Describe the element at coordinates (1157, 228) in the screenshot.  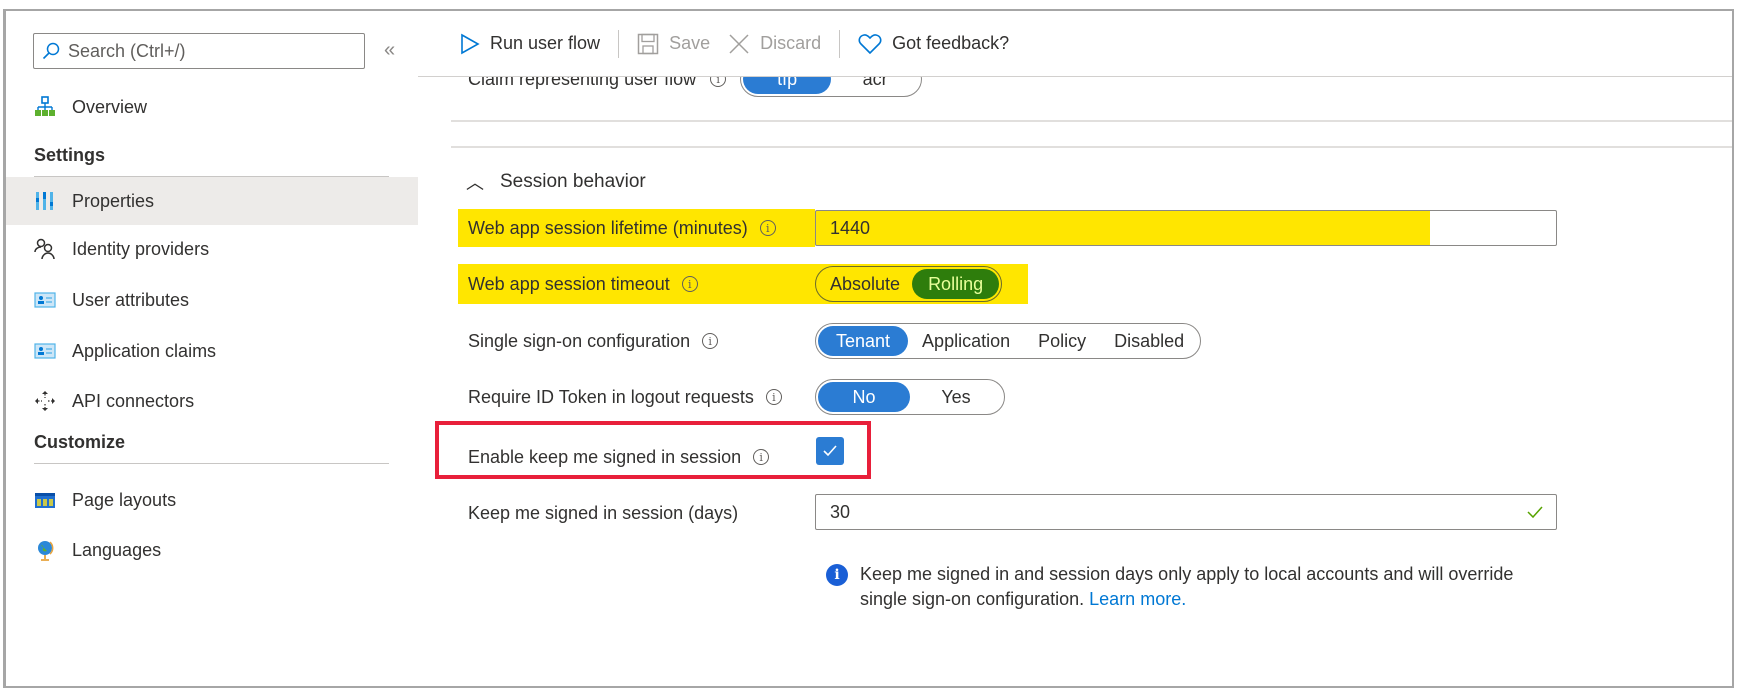
I see `session-lifetime-input` at that location.